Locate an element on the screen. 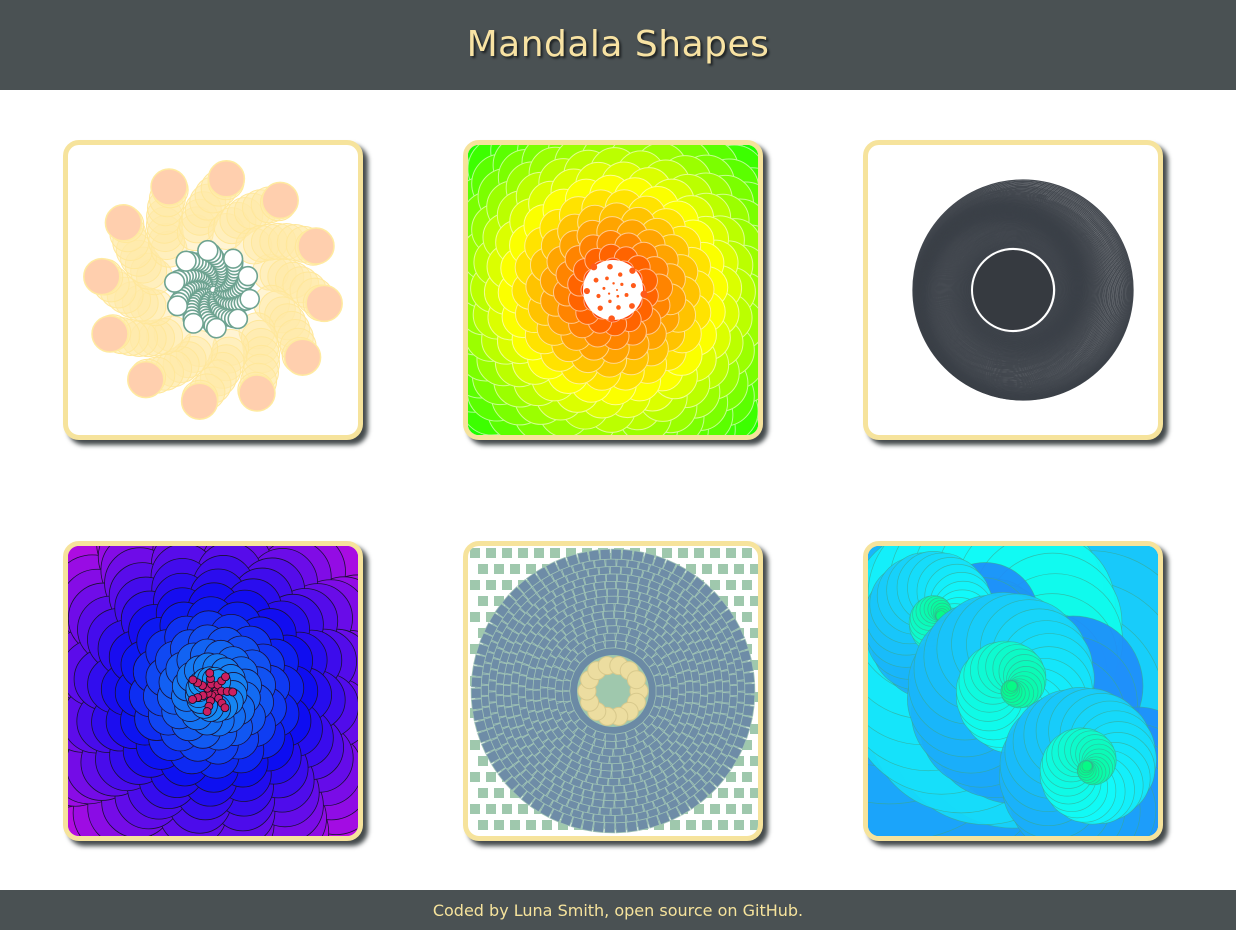 The width and height of the screenshot is (1236, 930). page-title: Mandala Shapes is located at coordinates (618, 44).